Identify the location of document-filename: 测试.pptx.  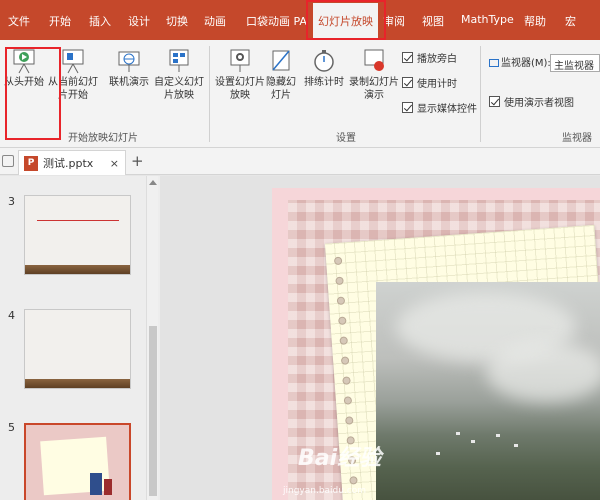
(68, 163).